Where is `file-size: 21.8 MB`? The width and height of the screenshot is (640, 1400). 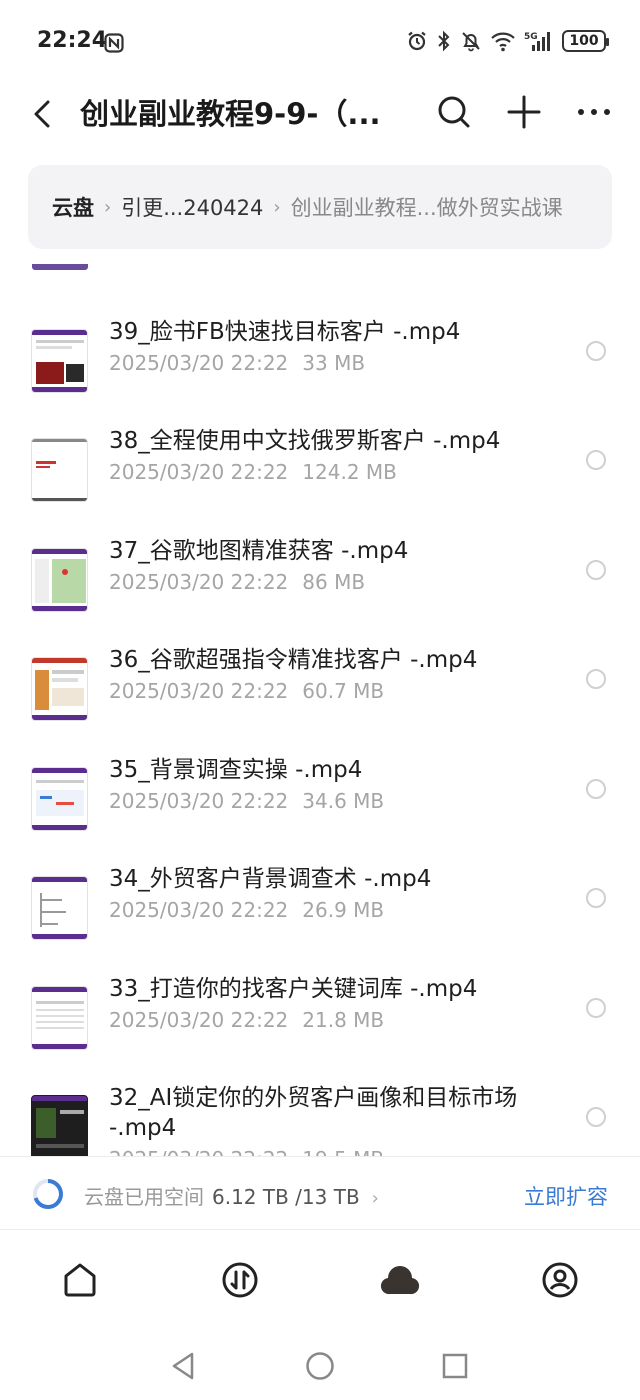 file-size: 21.8 MB is located at coordinates (343, 1020).